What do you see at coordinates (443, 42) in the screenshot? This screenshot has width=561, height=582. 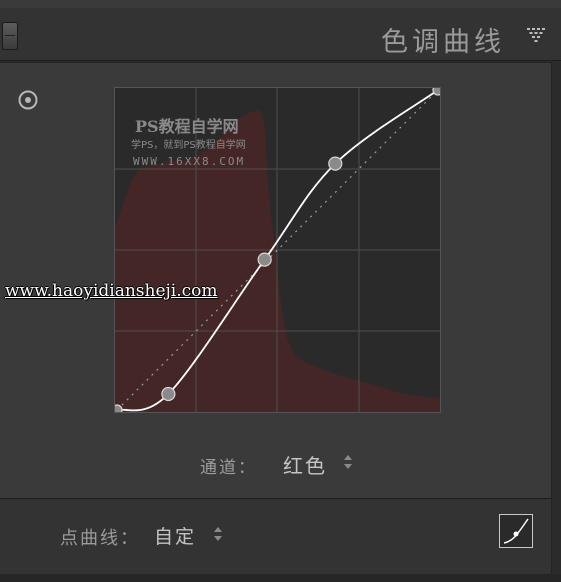 I see `panel-title: 色调曲线` at bounding box center [443, 42].